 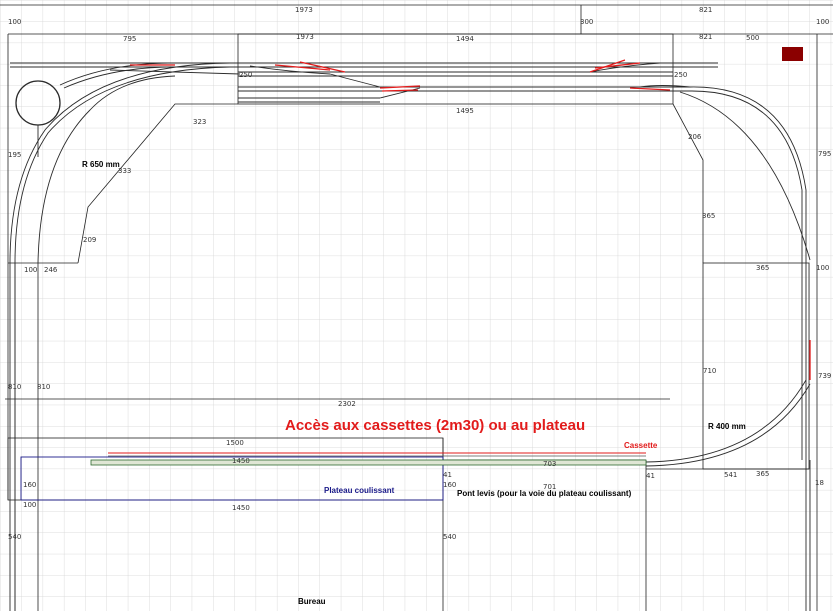 I want to click on dim-label: 1495, so click(x=465, y=111).